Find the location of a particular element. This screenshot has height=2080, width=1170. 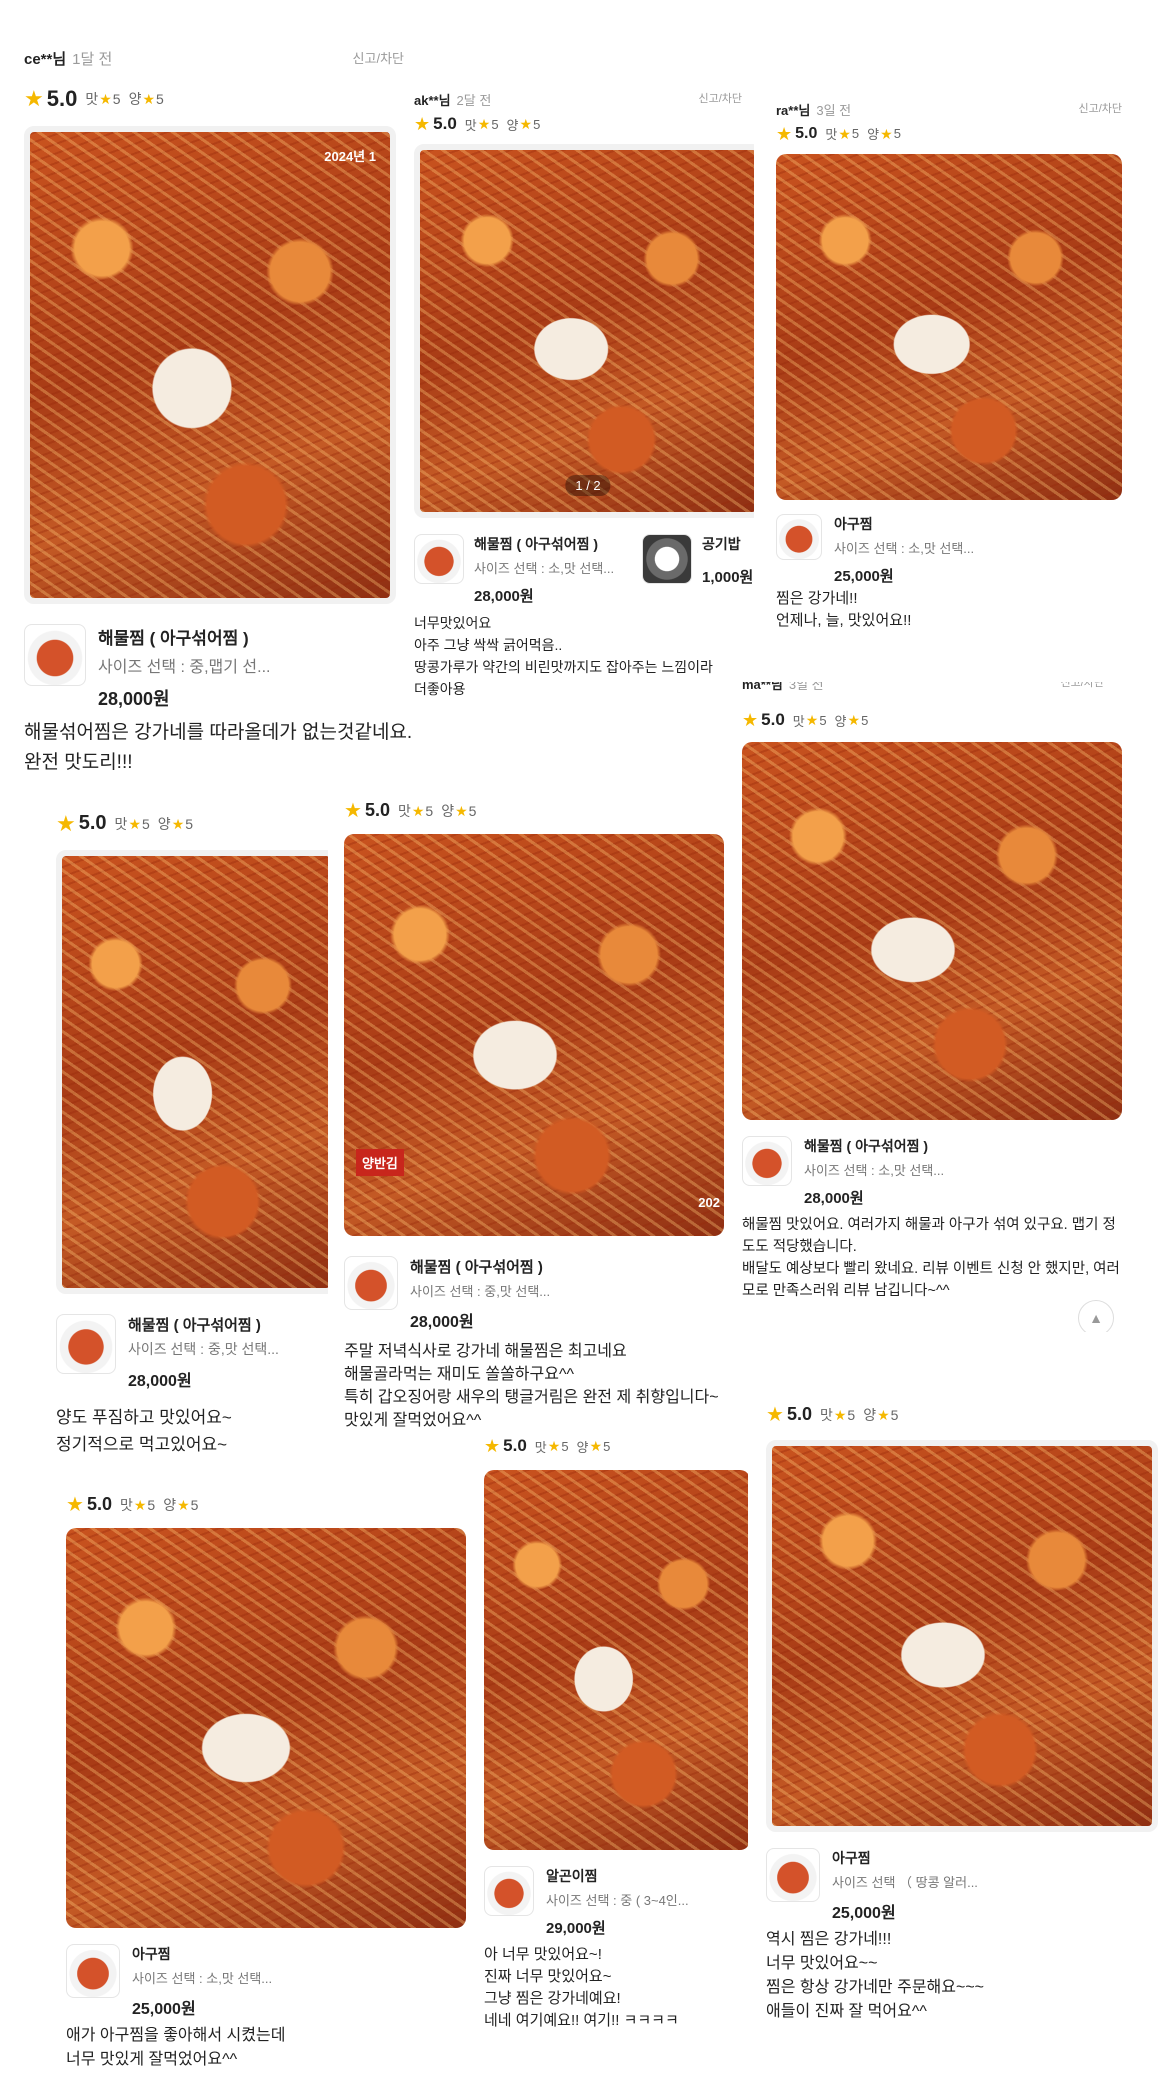

photo-date-stamp: 2024년 1 is located at coordinates (350, 156).